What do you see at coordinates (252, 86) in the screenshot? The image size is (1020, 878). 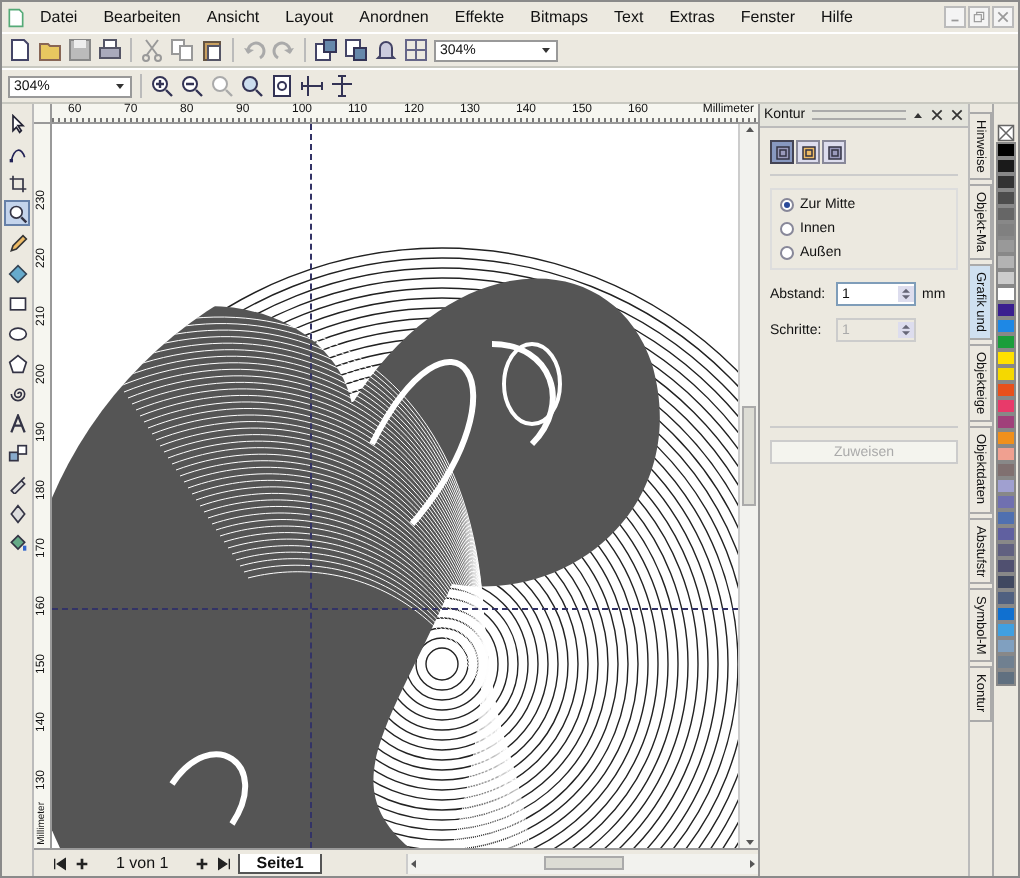 I see `zoom-all-icon` at bounding box center [252, 86].